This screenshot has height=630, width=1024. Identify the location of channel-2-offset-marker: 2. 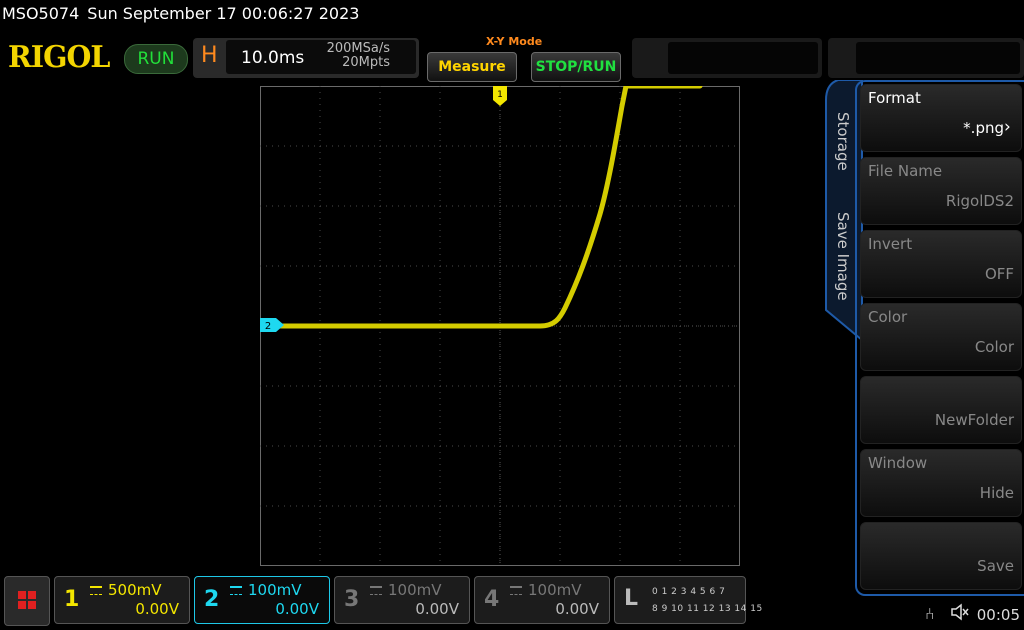
(272, 325).